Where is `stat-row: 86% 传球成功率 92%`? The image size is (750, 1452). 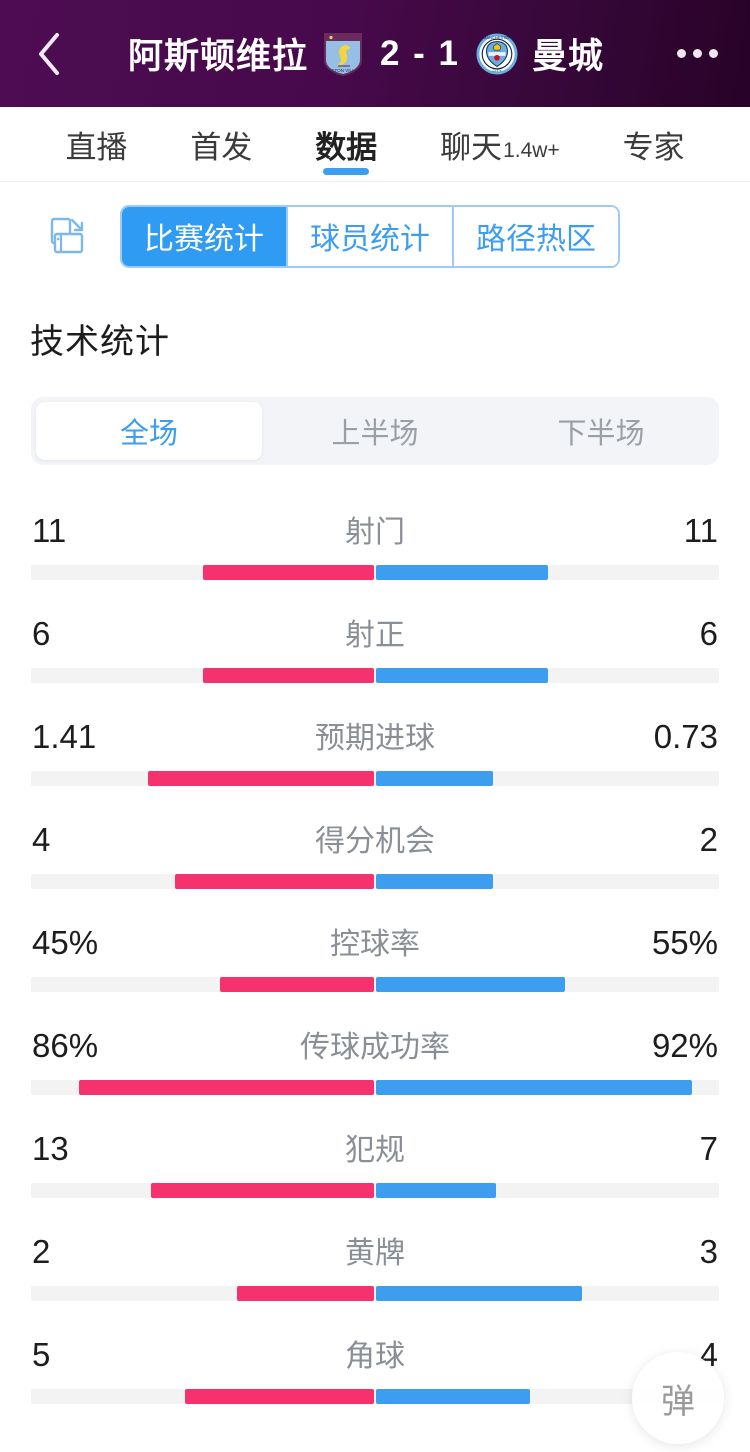 stat-row: 86% 传球成功率 92% is located at coordinates (375, 1043).